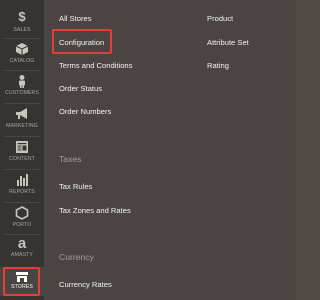 The height and width of the screenshot is (300, 320). Describe the element at coordinates (85, 284) in the screenshot. I see `menu-link-currency-rates: Currency Rates` at that location.